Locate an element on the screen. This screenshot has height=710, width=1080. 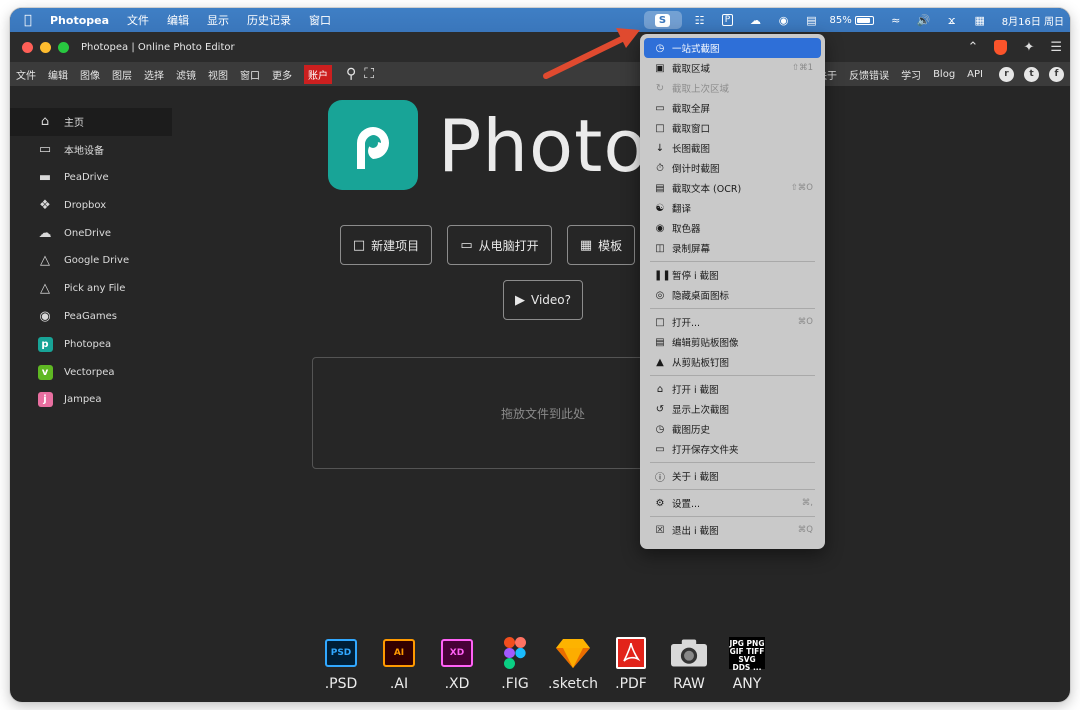
dropdown-item-22: ▭ 打开保存文件夹 is located at coordinates (732, 449).